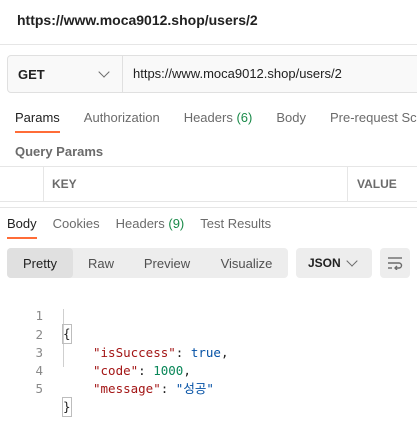  Describe the element at coordinates (246, 263) in the screenshot. I see `view-visualize-button: Visualize` at that location.